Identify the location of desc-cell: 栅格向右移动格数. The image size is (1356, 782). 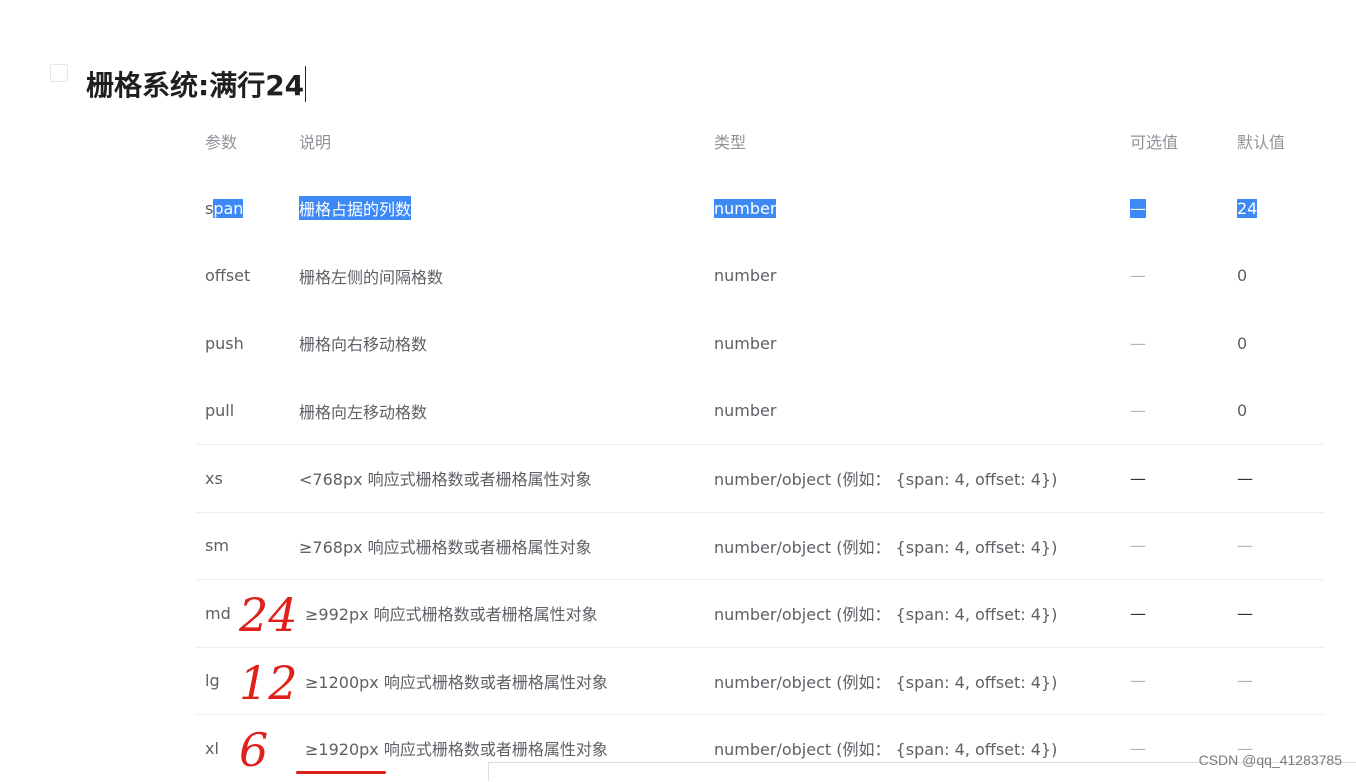
(363, 345).